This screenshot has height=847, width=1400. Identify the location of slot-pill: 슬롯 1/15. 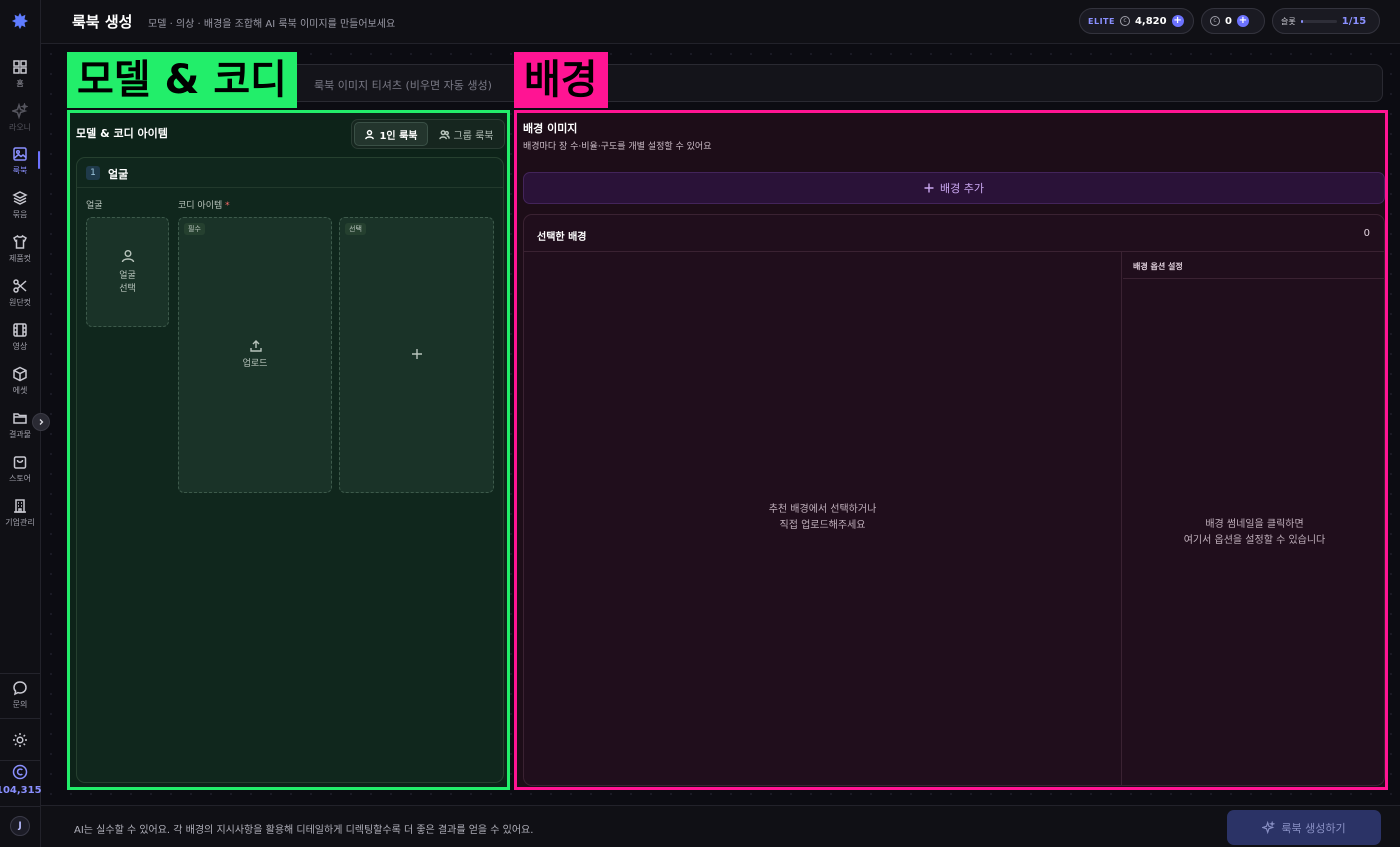
(1326, 21).